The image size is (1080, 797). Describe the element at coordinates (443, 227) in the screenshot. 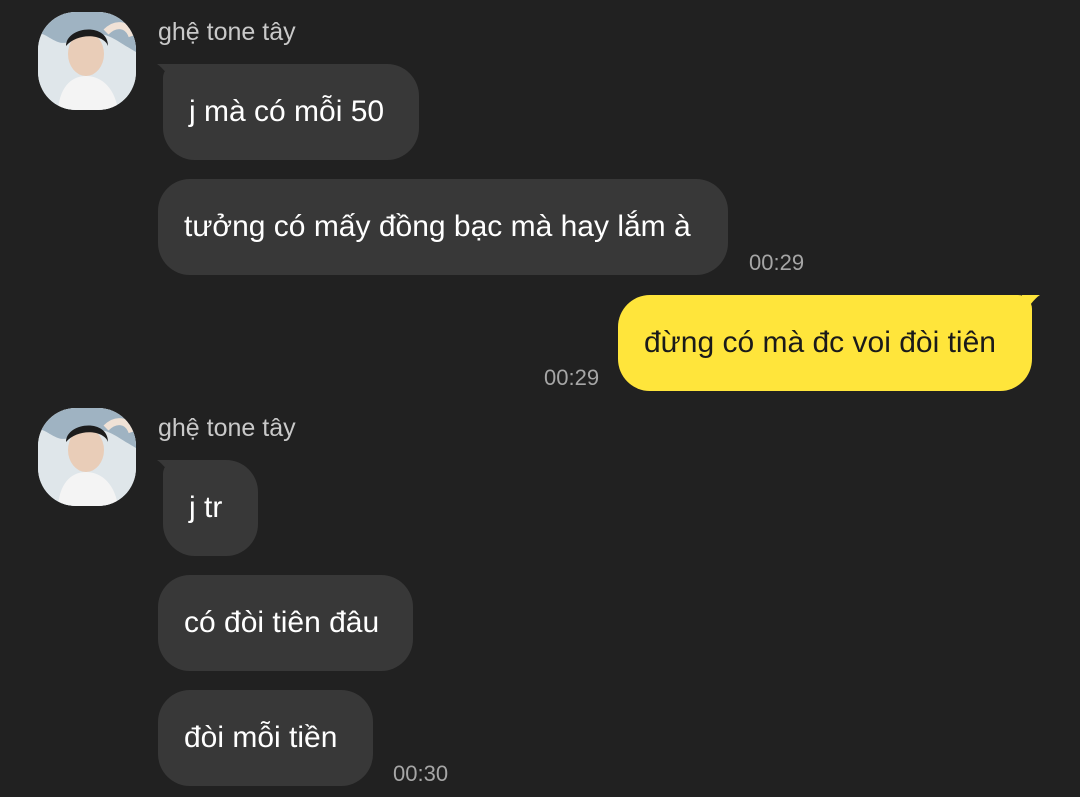

I see `incoming-message-bubble: tưởng có mấy đồng bạc mà hay lắm à` at that location.